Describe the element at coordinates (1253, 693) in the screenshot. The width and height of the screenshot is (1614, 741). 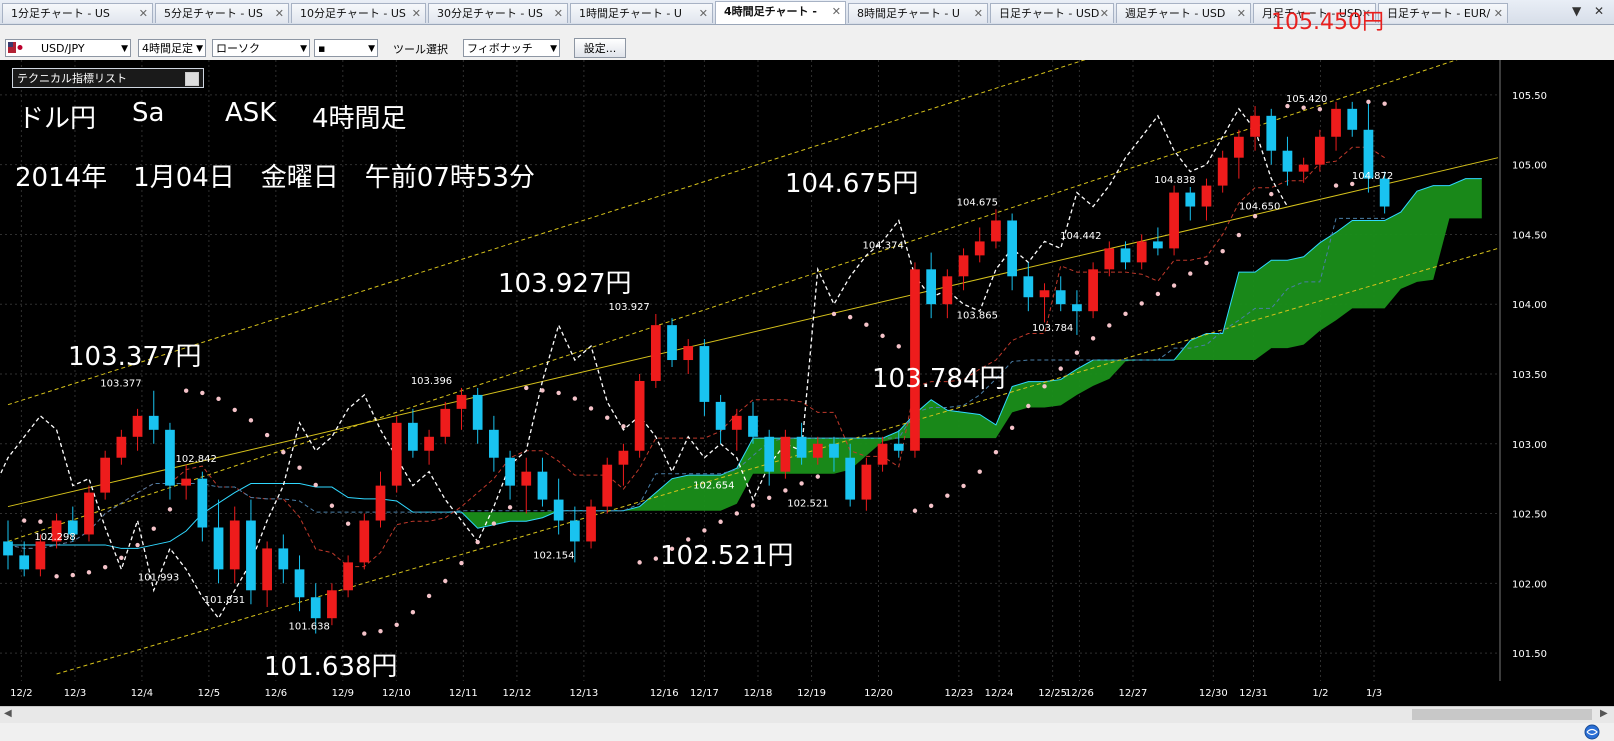
I see `x-tick-label: 12/31` at that location.